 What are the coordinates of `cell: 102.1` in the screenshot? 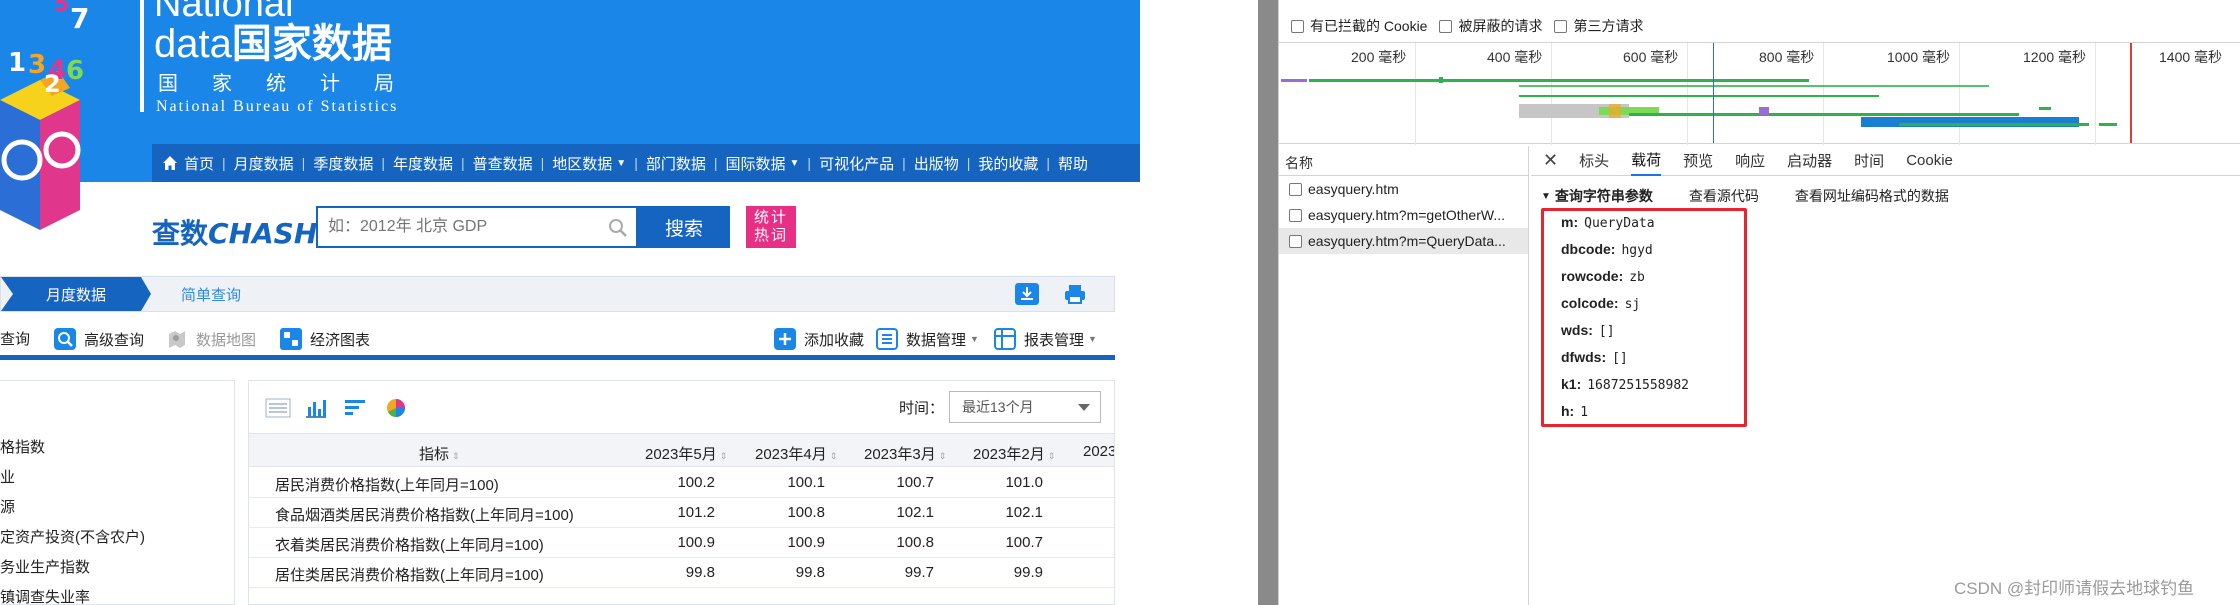 It's located at (915, 512).